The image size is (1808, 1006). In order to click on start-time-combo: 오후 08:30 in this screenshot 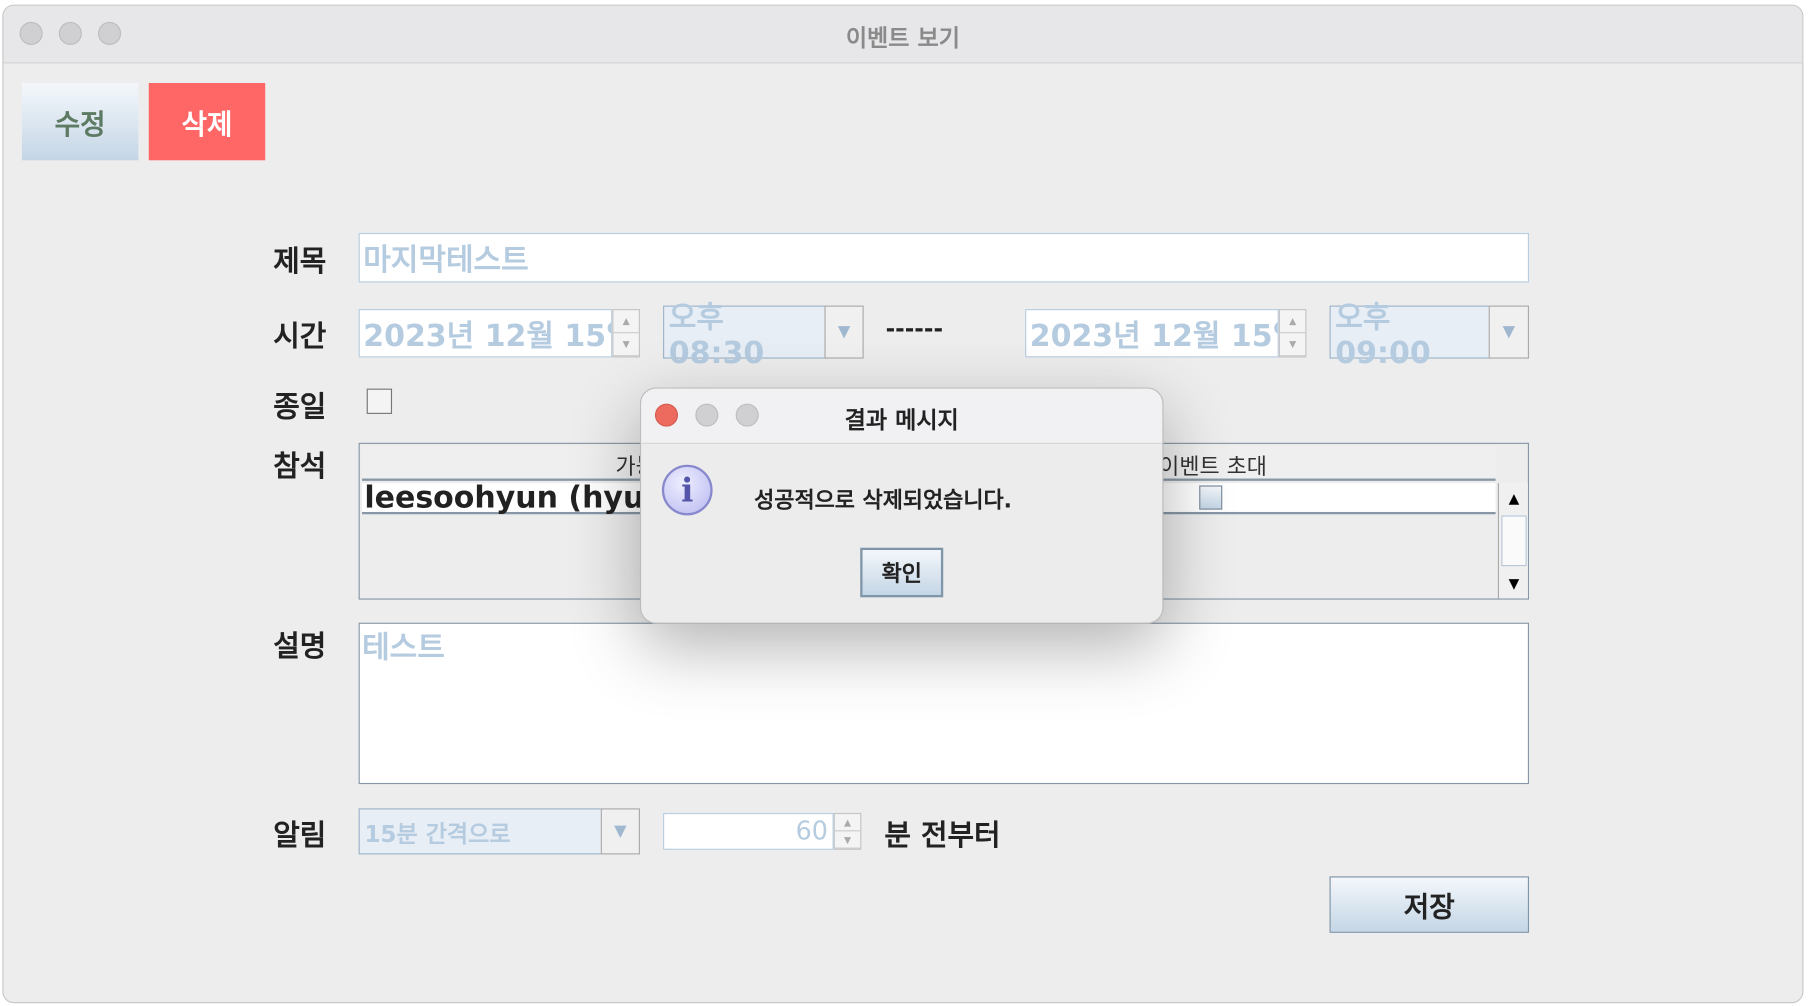, I will do `click(745, 335)`.